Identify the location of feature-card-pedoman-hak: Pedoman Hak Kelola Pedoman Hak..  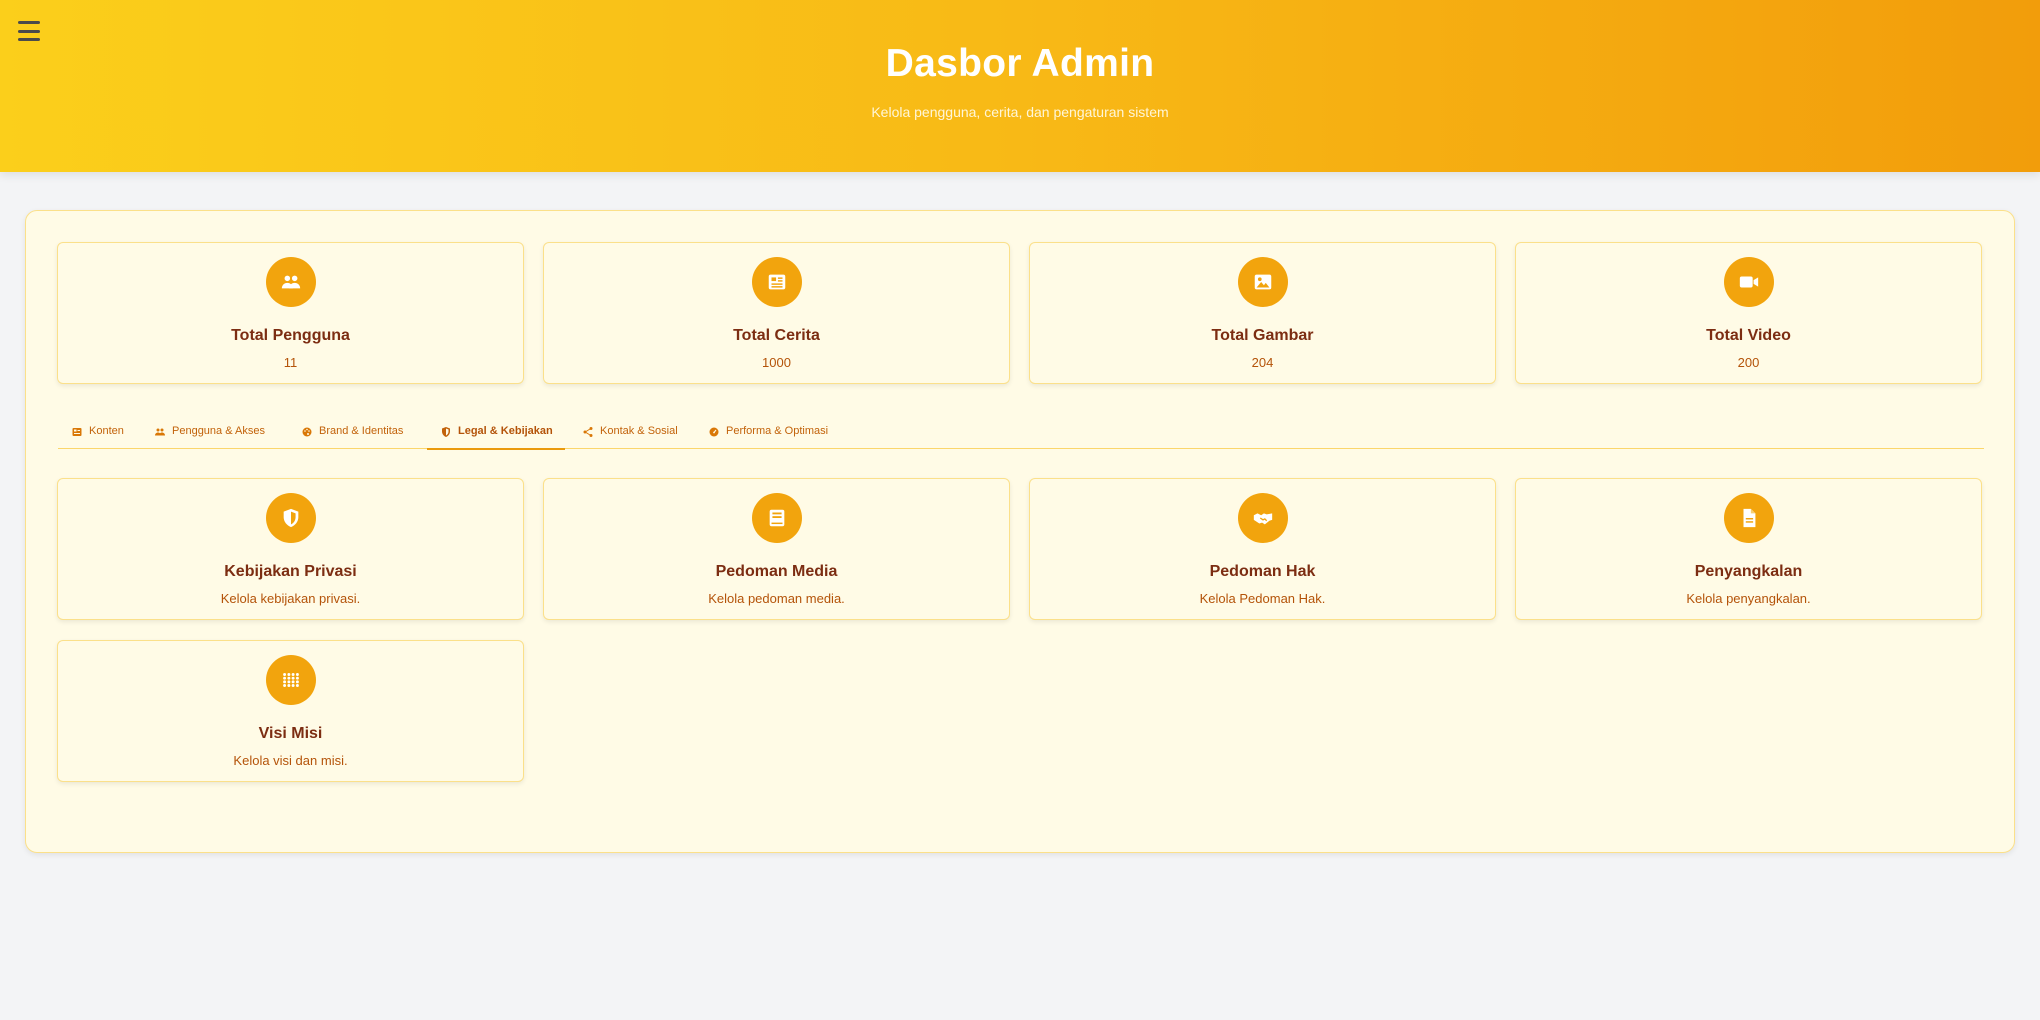
(1262, 549).